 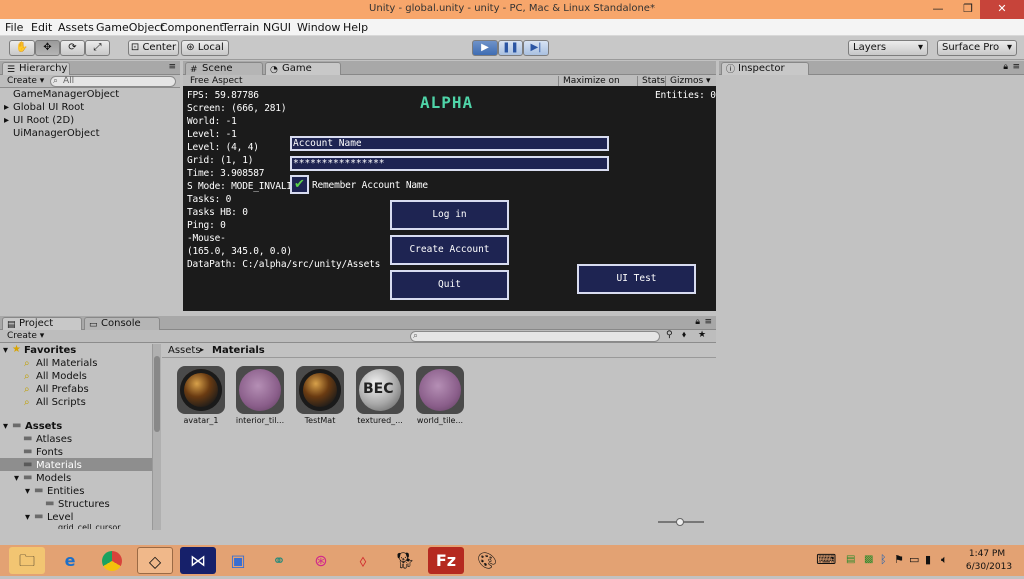 What do you see at coordinates (153, 48) in the screenshot?
I see `pivot-toggle: ⊡ Center` at bounding box center [153, 48].